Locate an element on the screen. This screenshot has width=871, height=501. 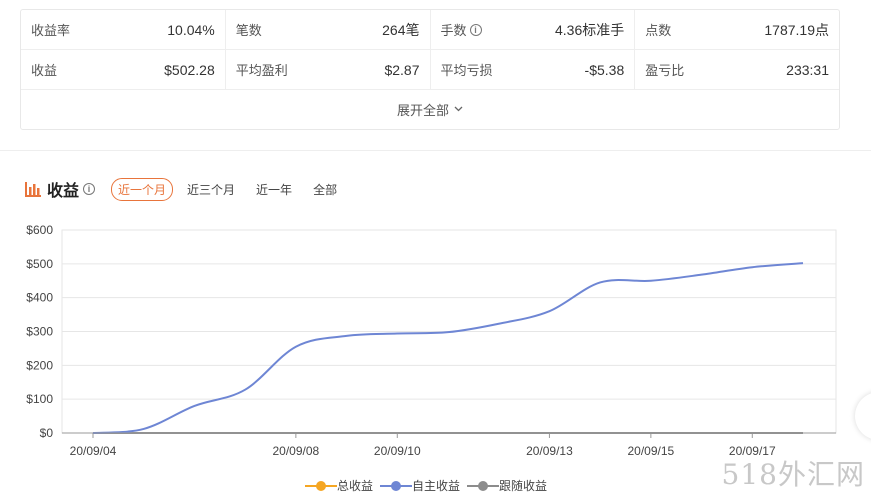
y-tick-label: $300 is located at coordinates (39, 332).